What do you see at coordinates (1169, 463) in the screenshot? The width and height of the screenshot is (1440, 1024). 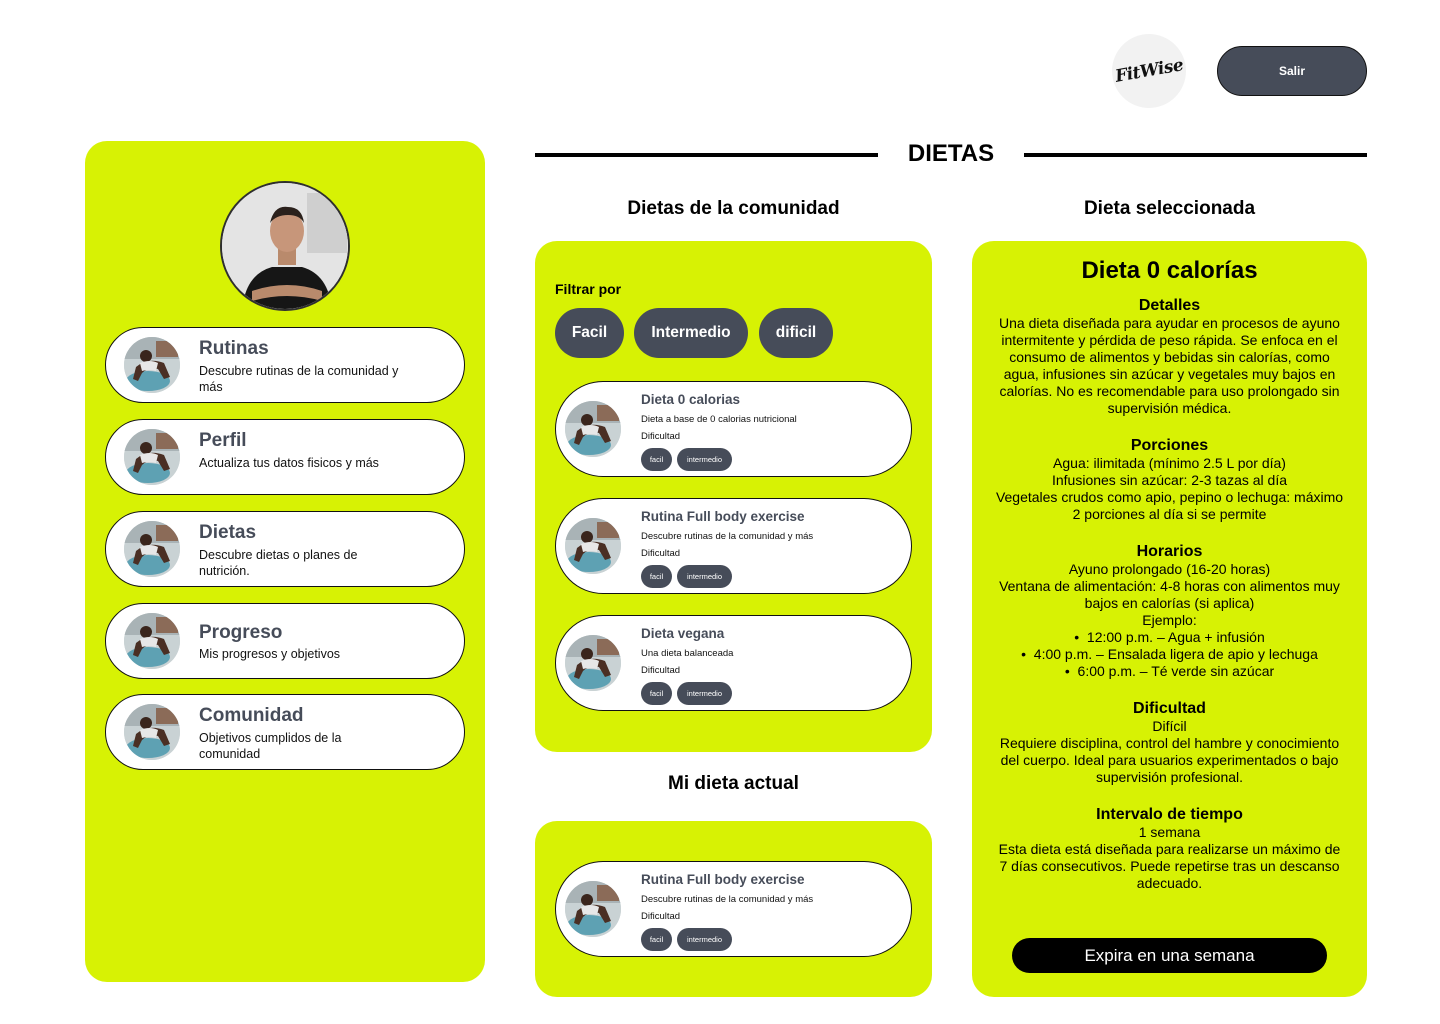 I see `portion-line: Agua: ilimitada (mínimo 2.5 L por día)` at bounding box center [1169, 463].